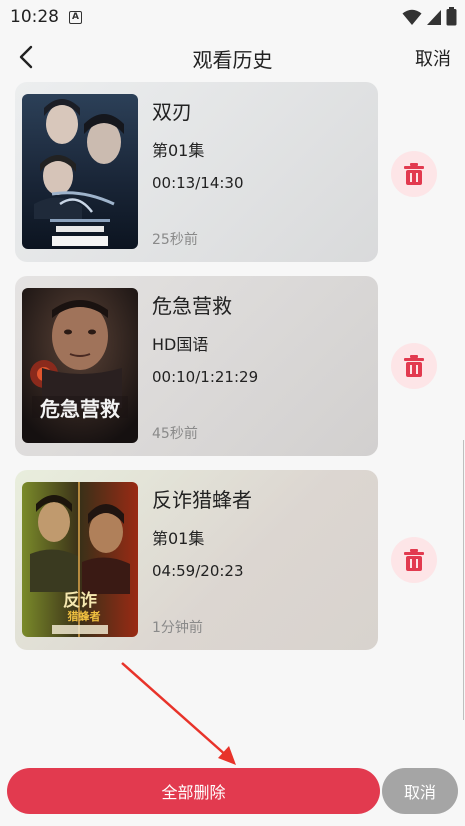 This screenshot has height=826, width=465. Describe the element at coordinates (34, 17) in the screenshot. I see `status-time: 10:28` at that location.